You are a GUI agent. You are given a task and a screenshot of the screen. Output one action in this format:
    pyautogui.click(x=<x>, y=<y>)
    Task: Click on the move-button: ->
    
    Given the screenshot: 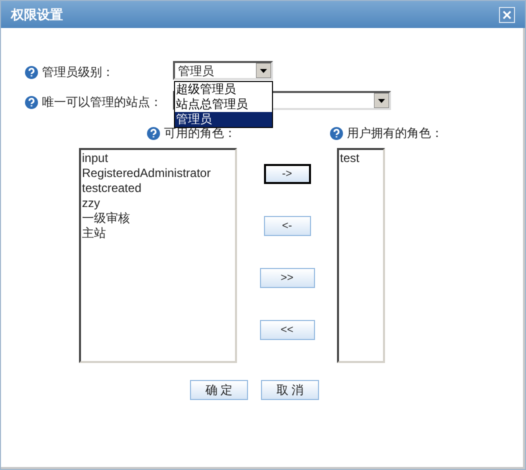 What is the action you would take?
    pyautogui.click(x=287, y=174)
    